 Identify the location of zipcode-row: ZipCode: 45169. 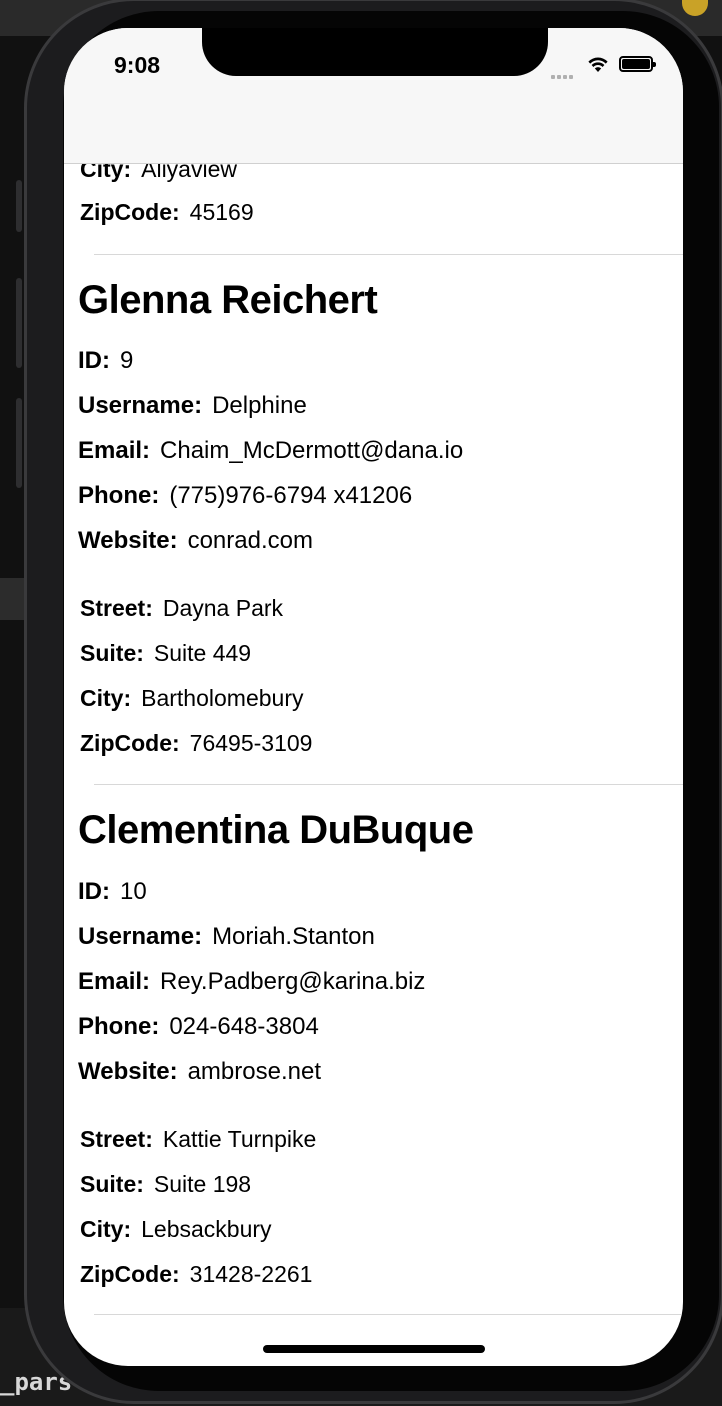
(167, 212).